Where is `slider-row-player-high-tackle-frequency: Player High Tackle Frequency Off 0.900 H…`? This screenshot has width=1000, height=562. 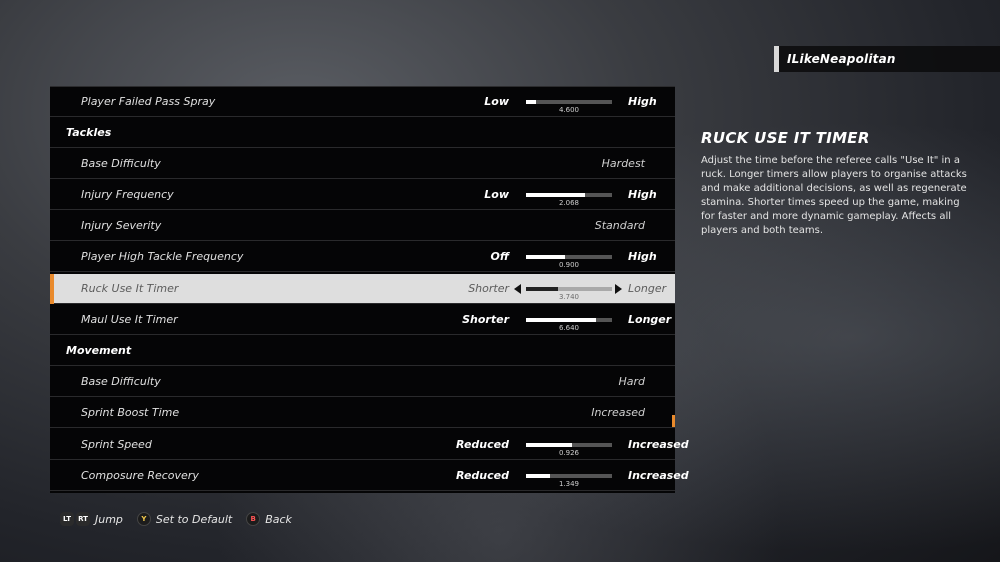
slider-row-player-high-tackle-frequency: Player High Tackle Frequency Off 0.900 H… is located at coordinates (362, 257).